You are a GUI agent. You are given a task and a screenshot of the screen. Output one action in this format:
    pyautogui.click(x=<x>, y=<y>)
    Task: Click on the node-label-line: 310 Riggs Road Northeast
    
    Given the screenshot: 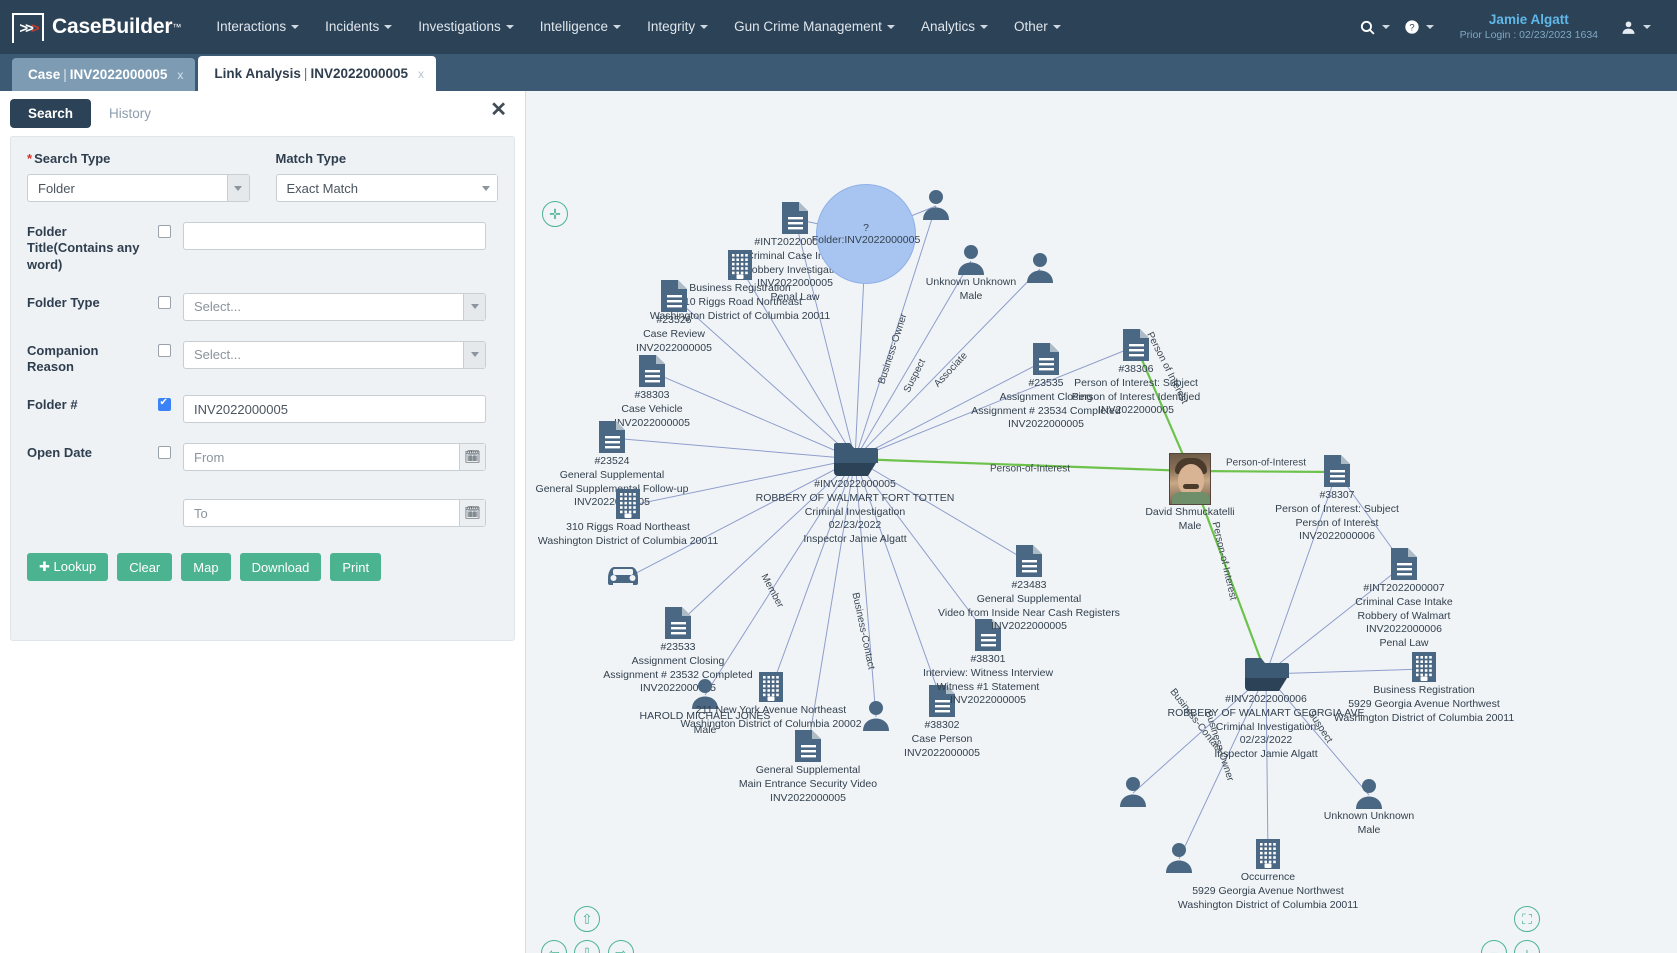 What is the action you would take?
    pyautogui.click(x=628, y=527)
    